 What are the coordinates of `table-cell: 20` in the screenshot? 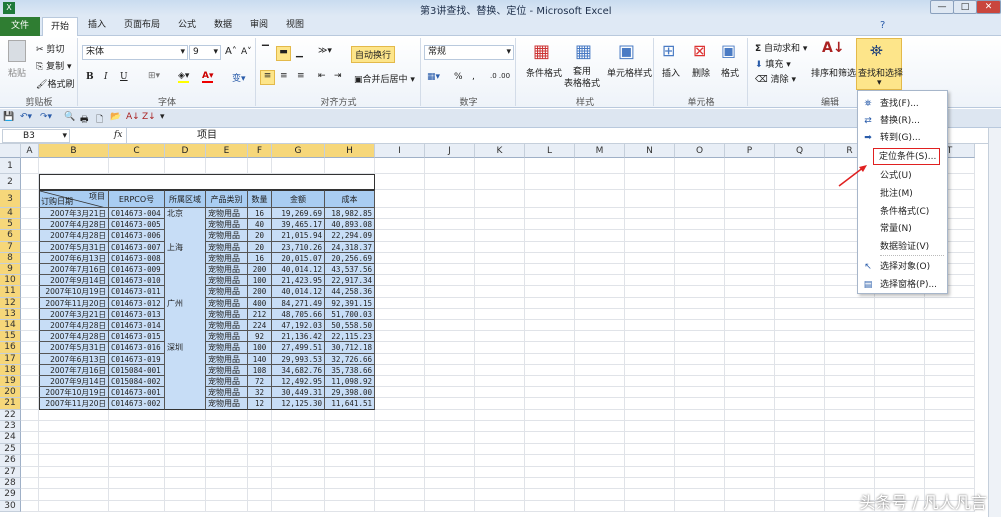 It's located at (260, 247).